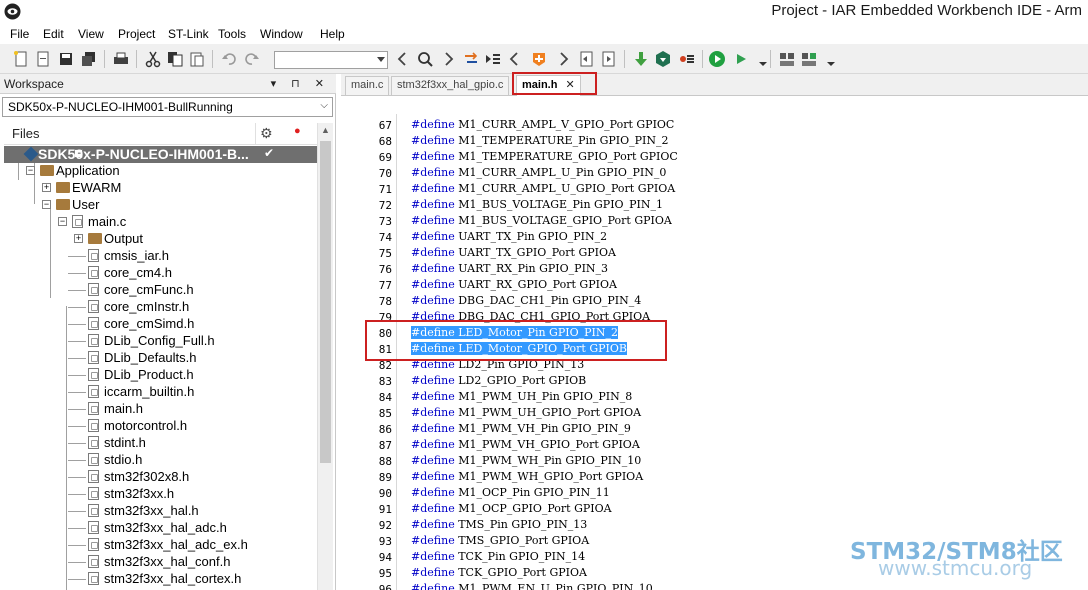 The image size is (1088, 590). I want to click on copy-icon, so click(175, 59).